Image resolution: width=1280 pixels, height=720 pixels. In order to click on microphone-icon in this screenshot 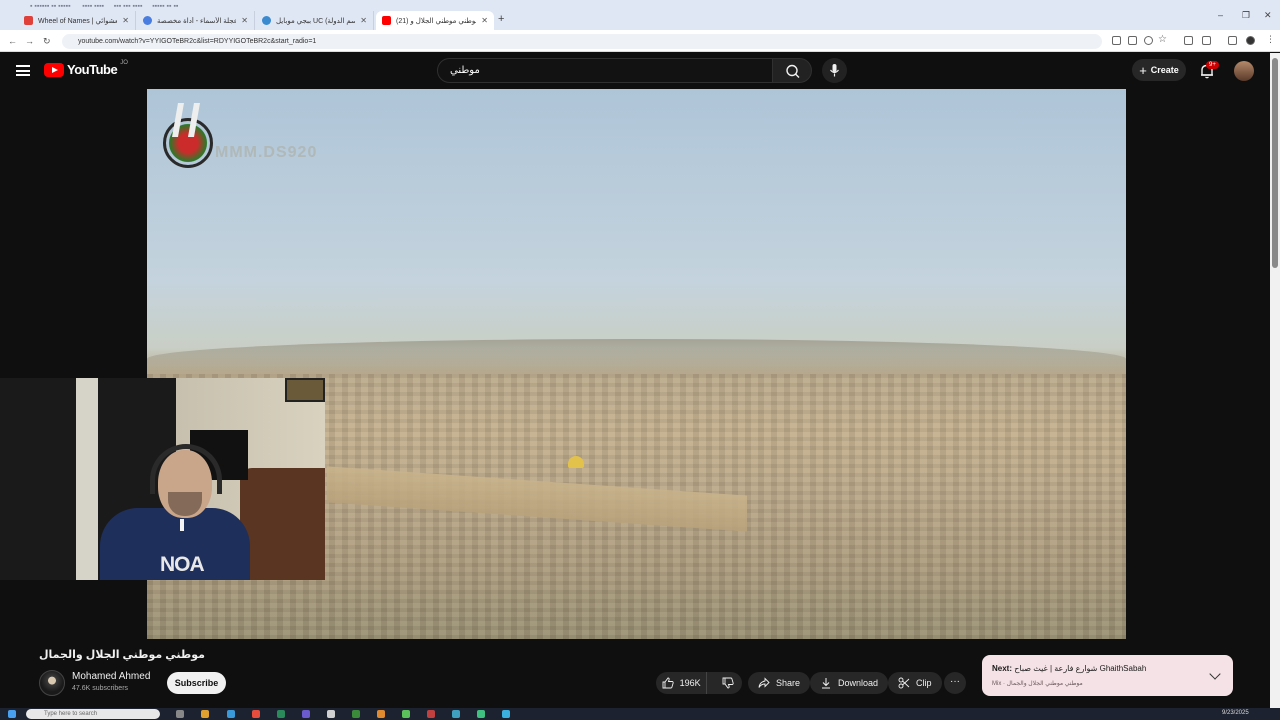, I will do `click(834, 70)`.